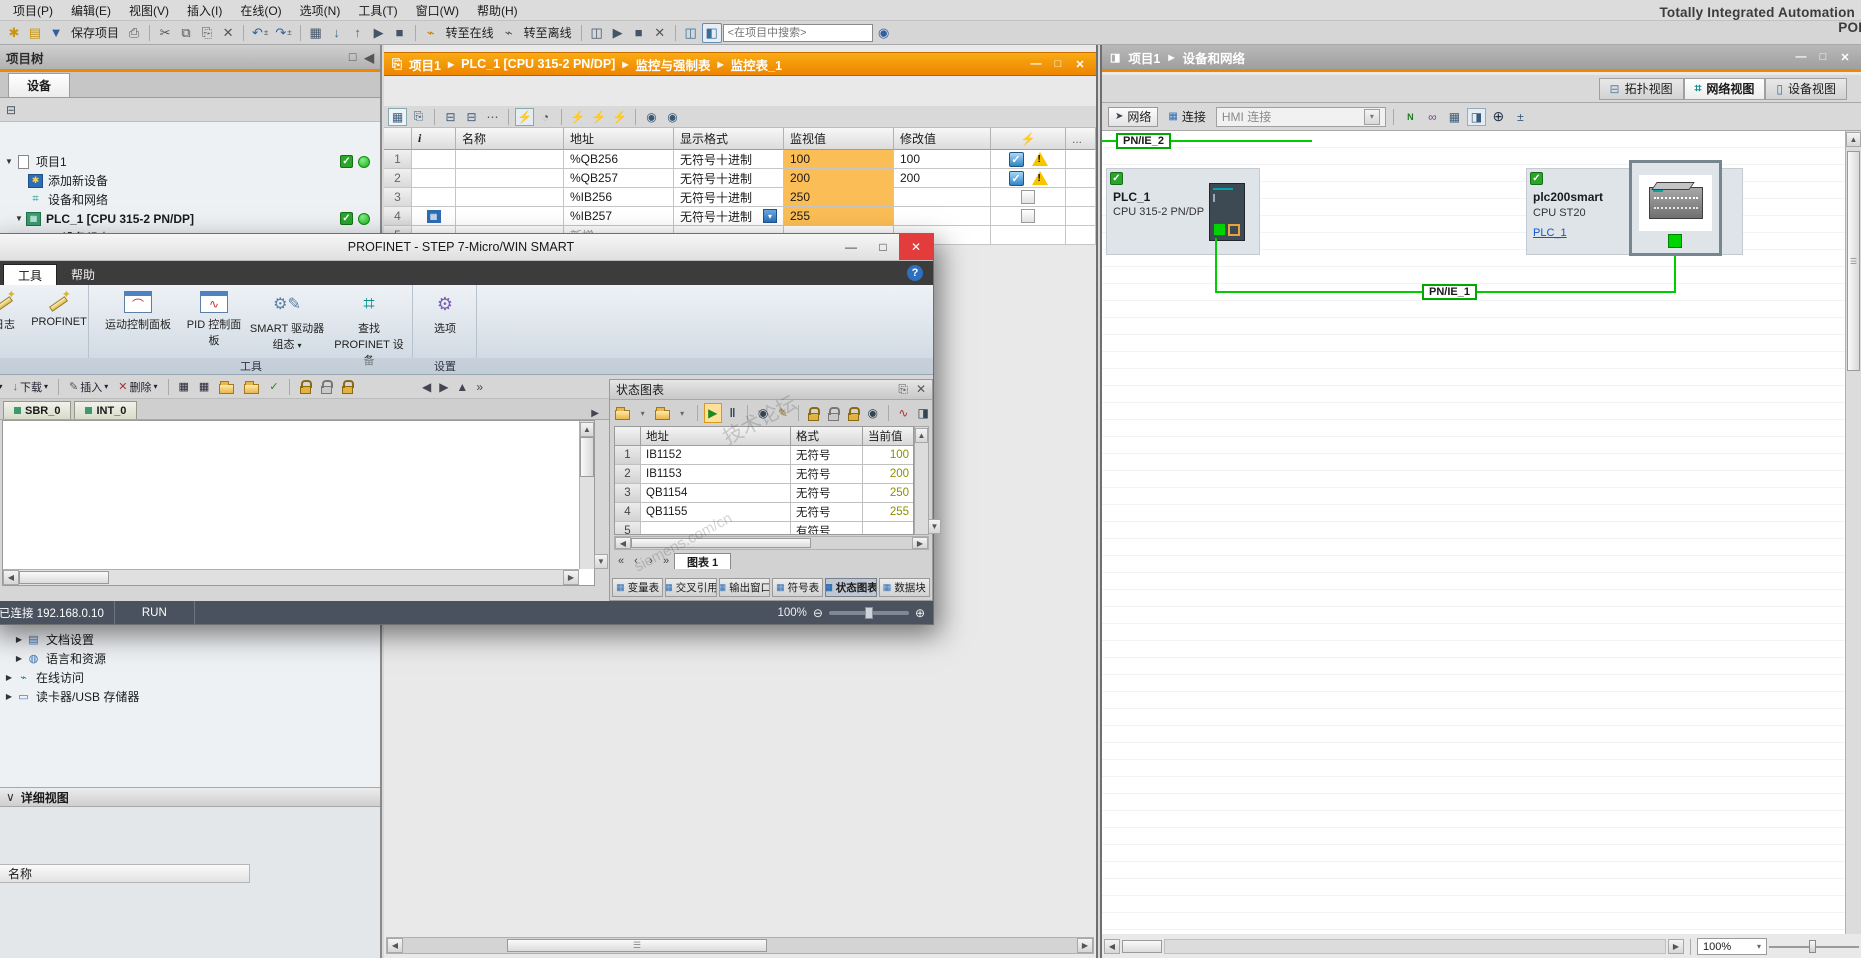 The height and width of the screenshot is (958, 1861). I want to click on menu-tools: 工具(T), so click(377, 10).